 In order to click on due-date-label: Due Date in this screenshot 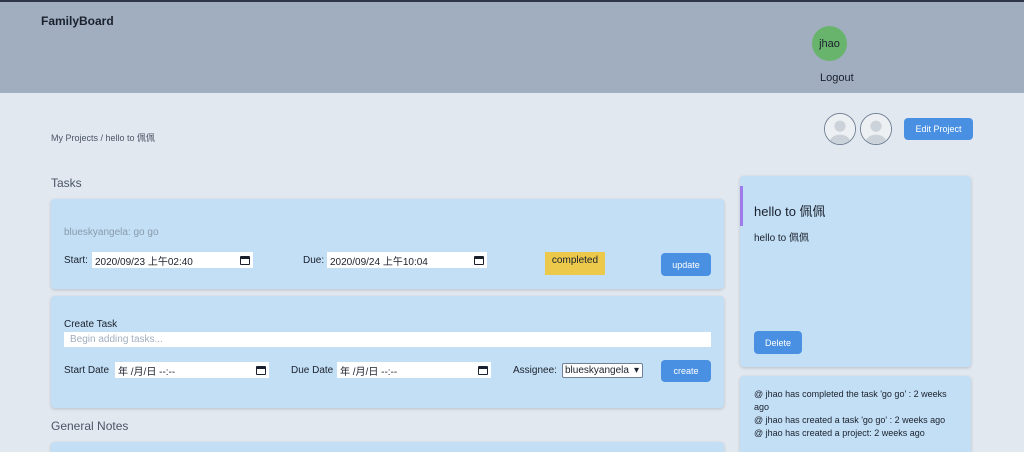, I will do `click(312, 370)`.